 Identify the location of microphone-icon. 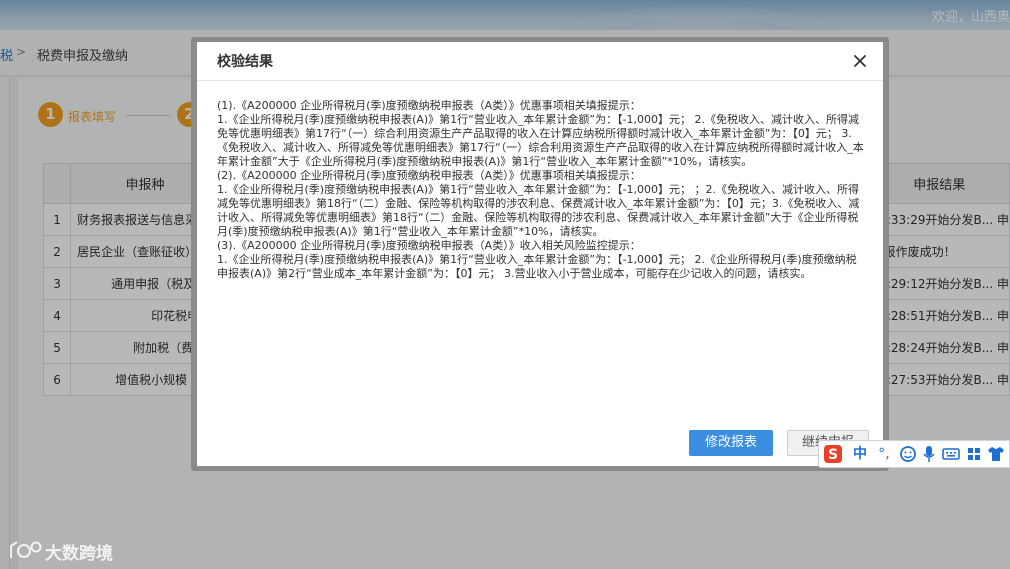
(929, 454).